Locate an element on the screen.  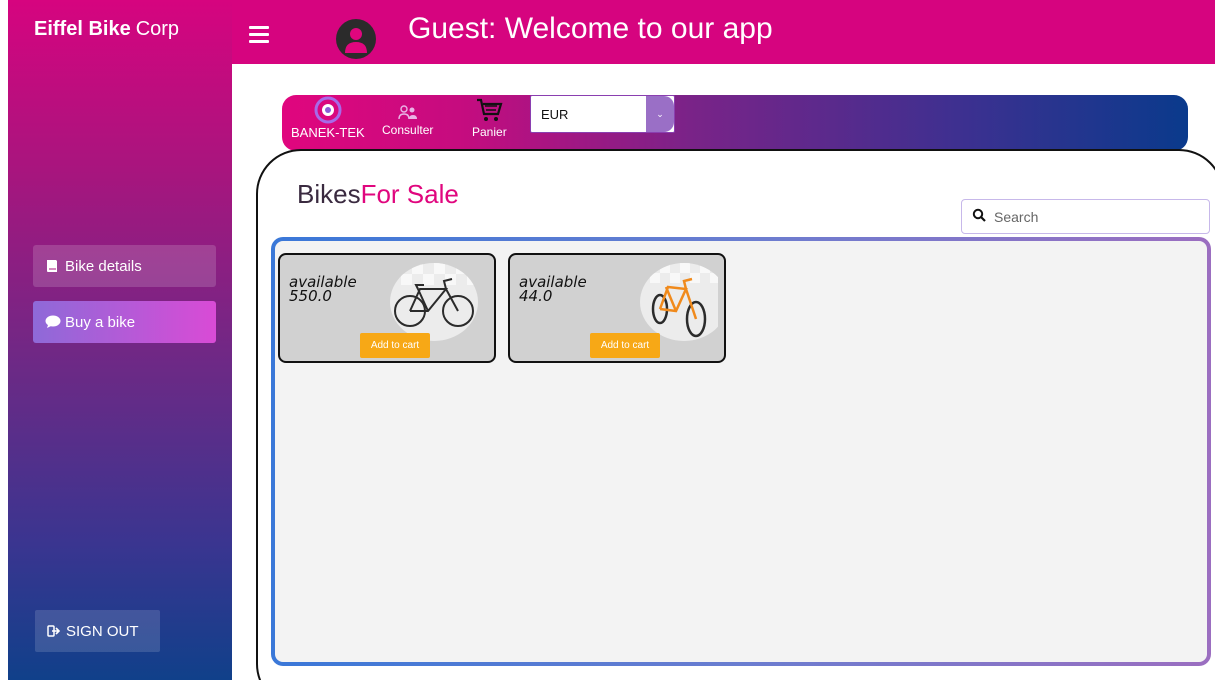
sign-out-icon is located at coordinates (54, 631).